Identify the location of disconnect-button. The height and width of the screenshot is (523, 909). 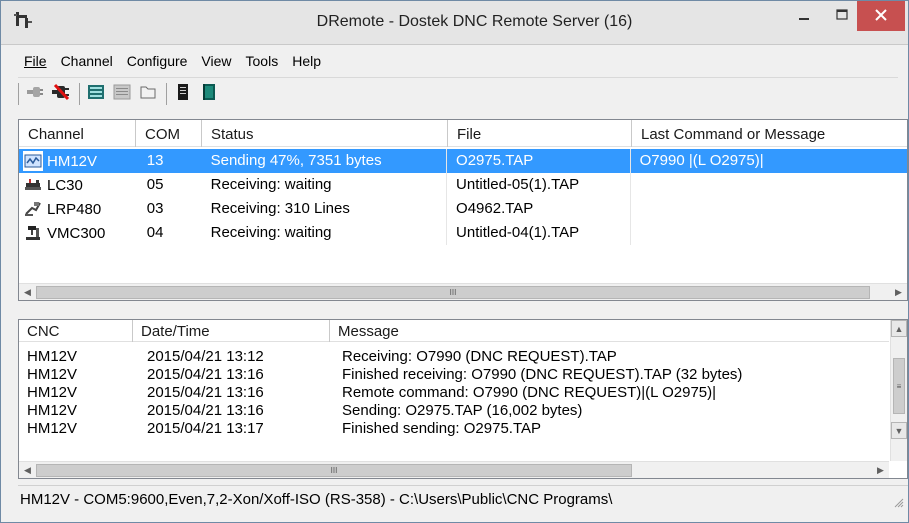
(61, 94).